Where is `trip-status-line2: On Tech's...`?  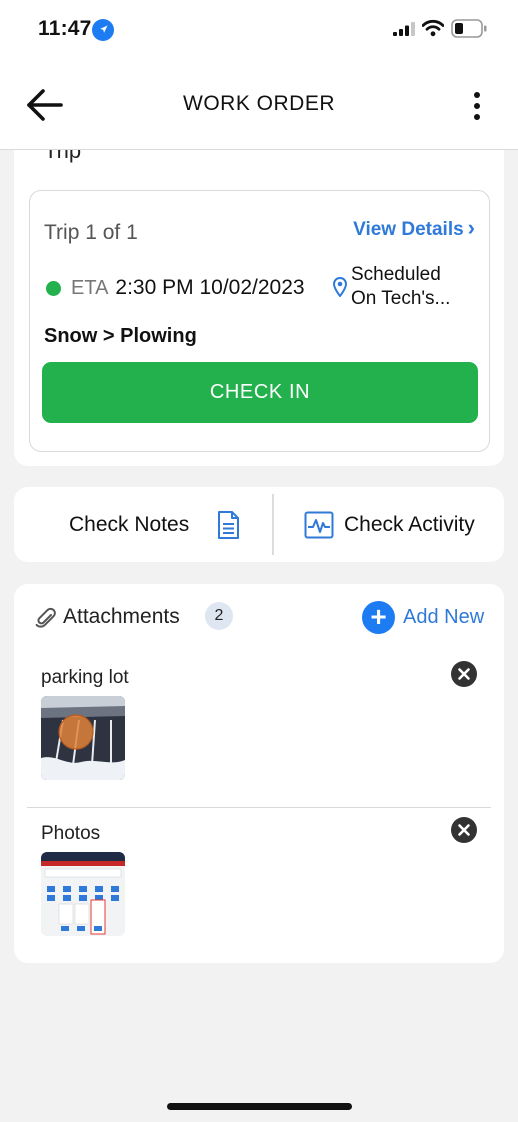
trip-status-line2: On Tech's... is located at coordinates (401, 298).